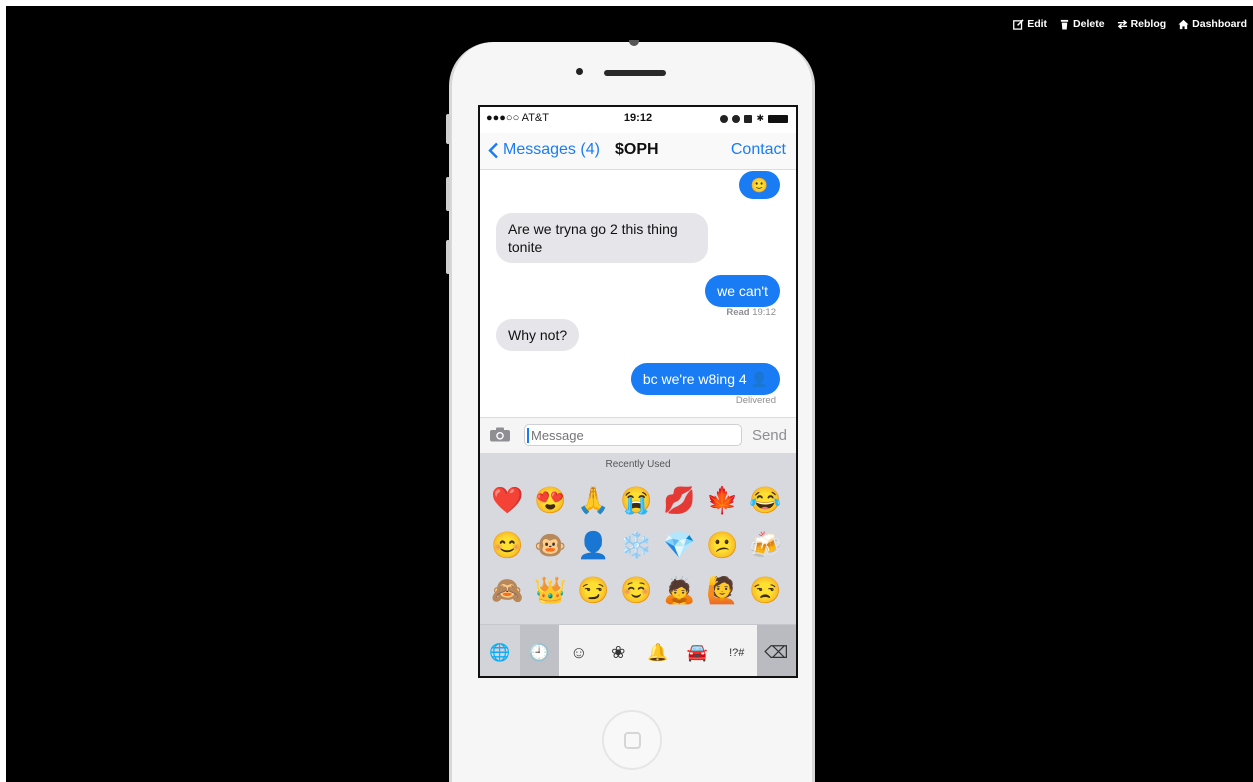 This screenshot has width=1253, height=782. I want to click on status-icons: ✱, so click(754, 118).